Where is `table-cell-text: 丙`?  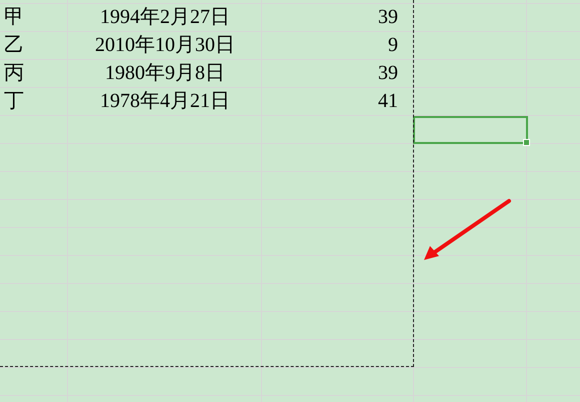 table-cell-text: 丙 is located at coordinates (14, 73).